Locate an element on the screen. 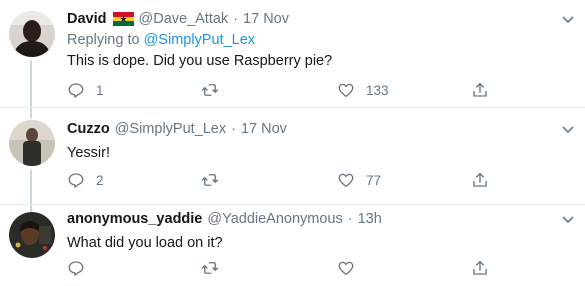 This screenshot has width=585, height=286. like-button: 77 is located at coordinates (359, 180).